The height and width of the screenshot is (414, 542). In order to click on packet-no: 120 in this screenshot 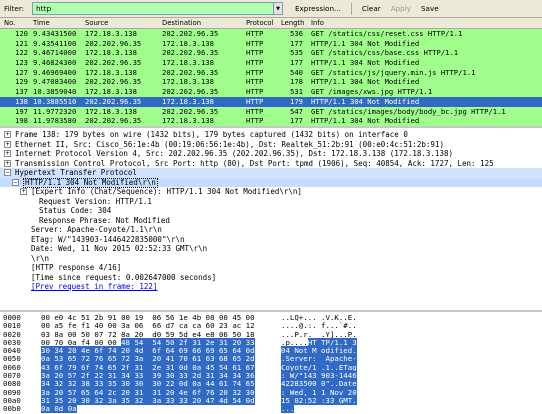, I will do `click(21, 33)`.